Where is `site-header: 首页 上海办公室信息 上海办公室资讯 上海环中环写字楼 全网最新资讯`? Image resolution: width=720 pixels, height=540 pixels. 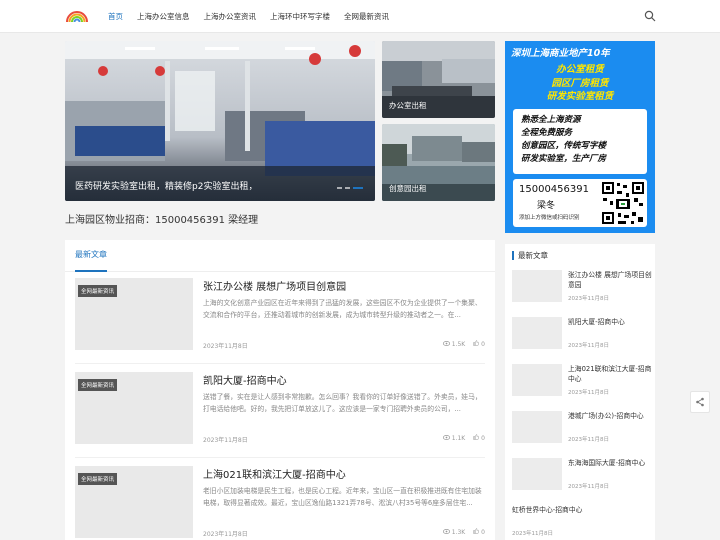 site-header: 首页 上海办公室信息 上海办公室资讯 上海环中环写字楼 全网最新资讯 is located at coordinates (360, 16).